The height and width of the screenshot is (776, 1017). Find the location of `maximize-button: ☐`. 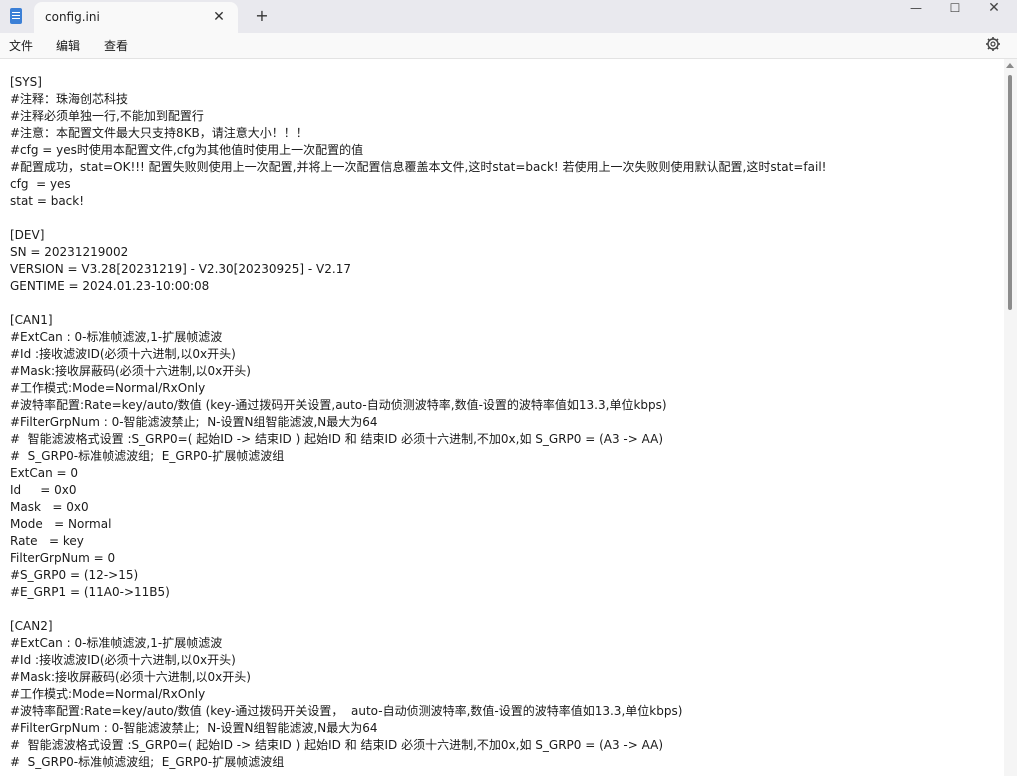

maximize-button: ☐ is located at coordinates (955, 10).